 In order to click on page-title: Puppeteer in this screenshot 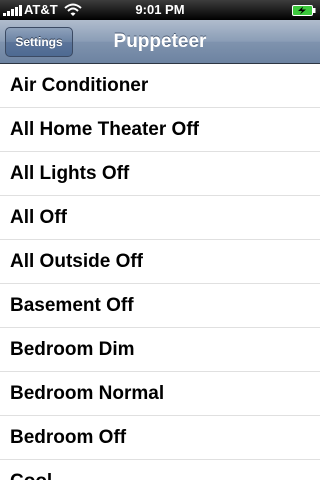, I will do `click(160, 41)`.